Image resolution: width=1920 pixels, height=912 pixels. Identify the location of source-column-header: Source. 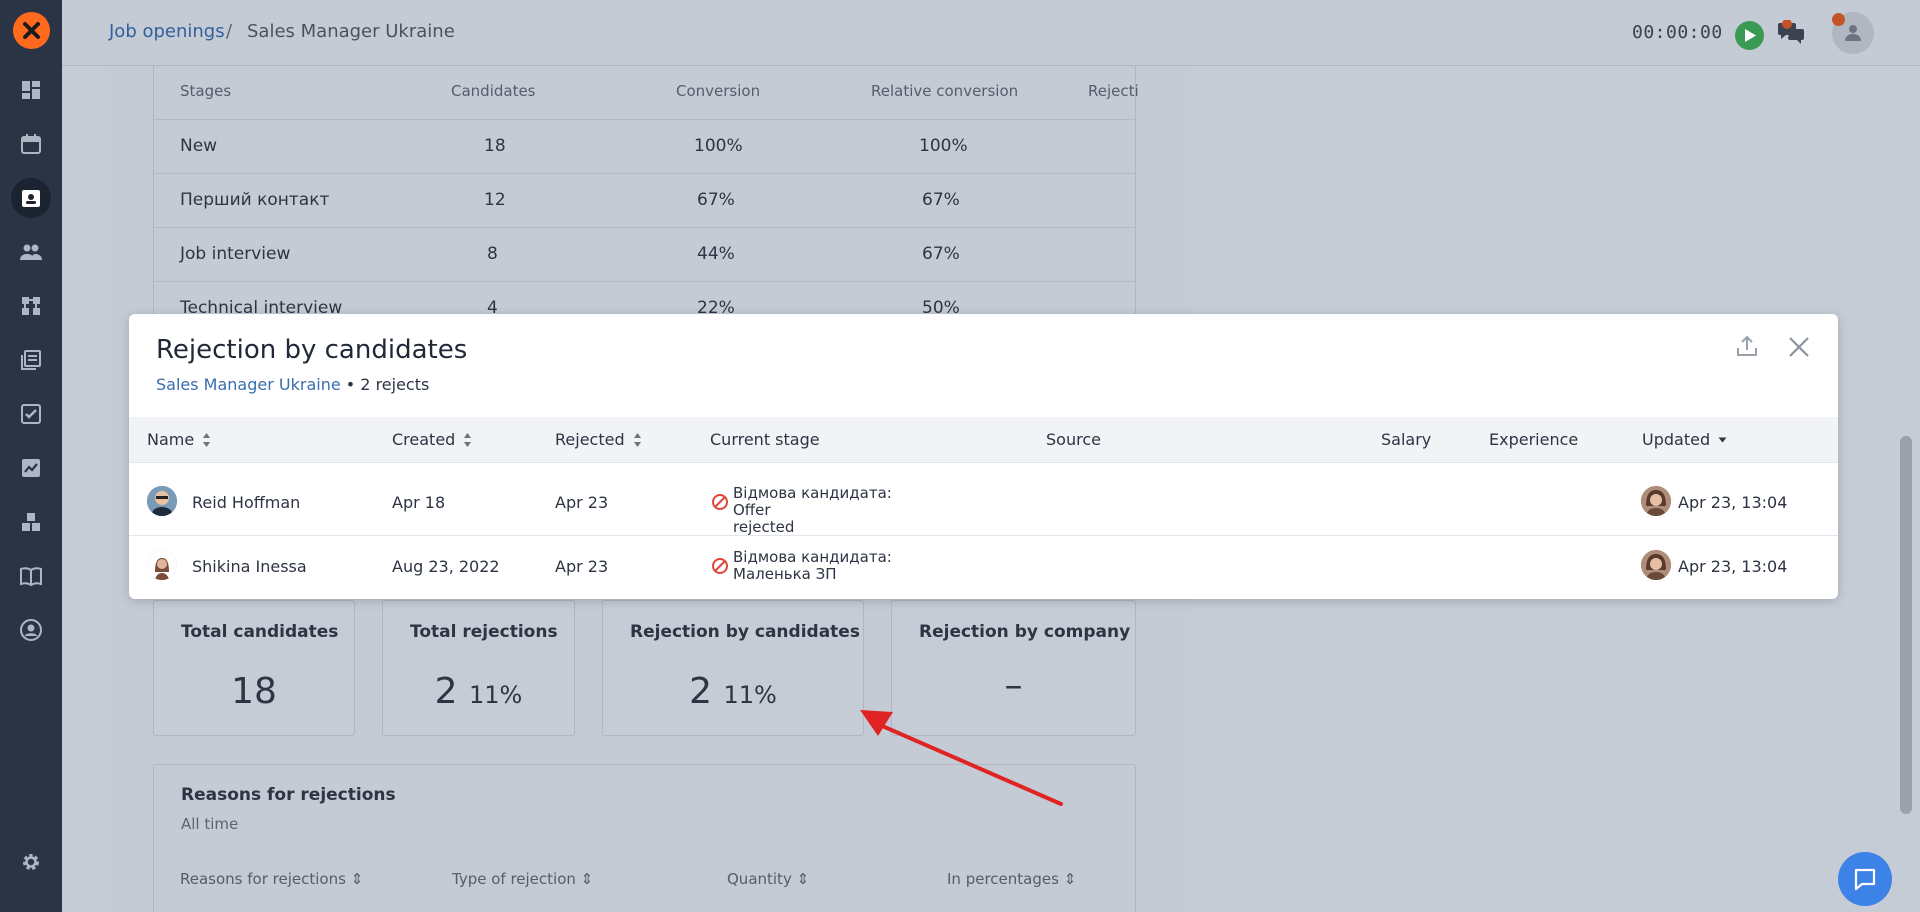
(1073, 439).